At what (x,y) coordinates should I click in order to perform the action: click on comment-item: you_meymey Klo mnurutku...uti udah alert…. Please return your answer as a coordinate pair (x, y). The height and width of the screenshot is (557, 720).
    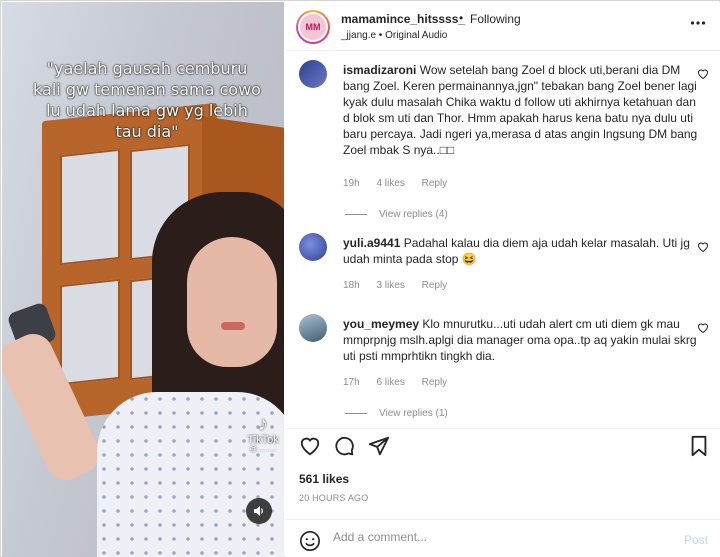
    Looking at the image, I should click on (504, 369).